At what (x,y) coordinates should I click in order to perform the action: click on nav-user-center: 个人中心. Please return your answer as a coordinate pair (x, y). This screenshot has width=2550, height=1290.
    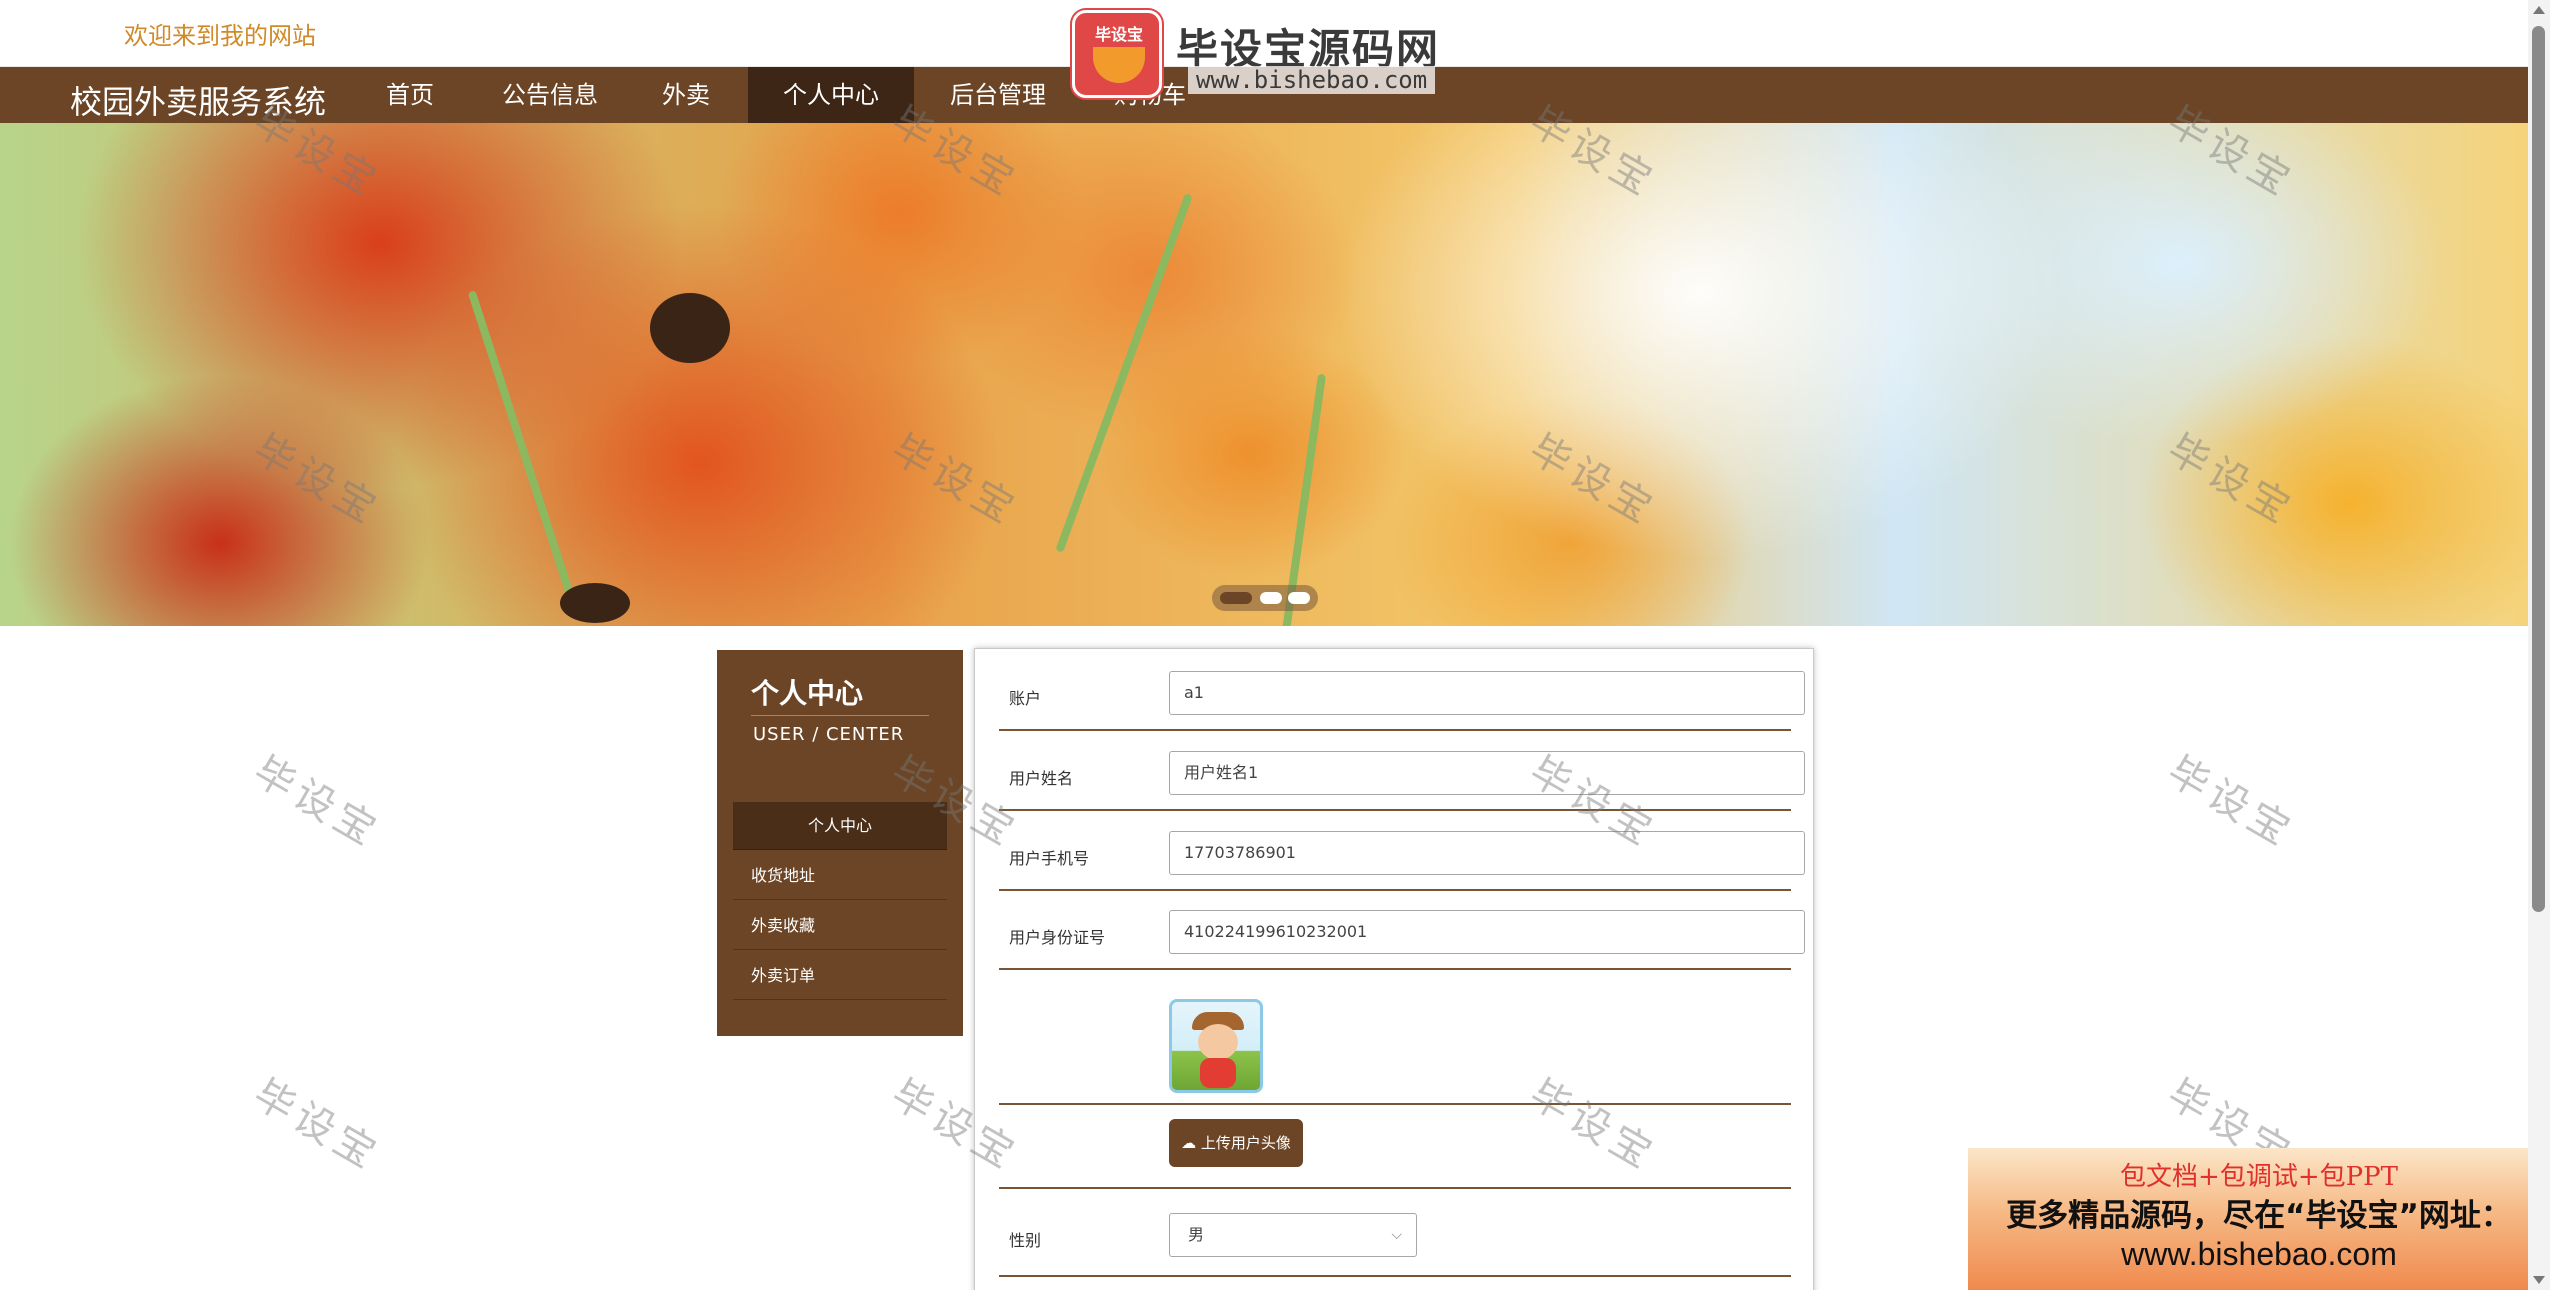
    Looking at the image, I should click on (831, 95).